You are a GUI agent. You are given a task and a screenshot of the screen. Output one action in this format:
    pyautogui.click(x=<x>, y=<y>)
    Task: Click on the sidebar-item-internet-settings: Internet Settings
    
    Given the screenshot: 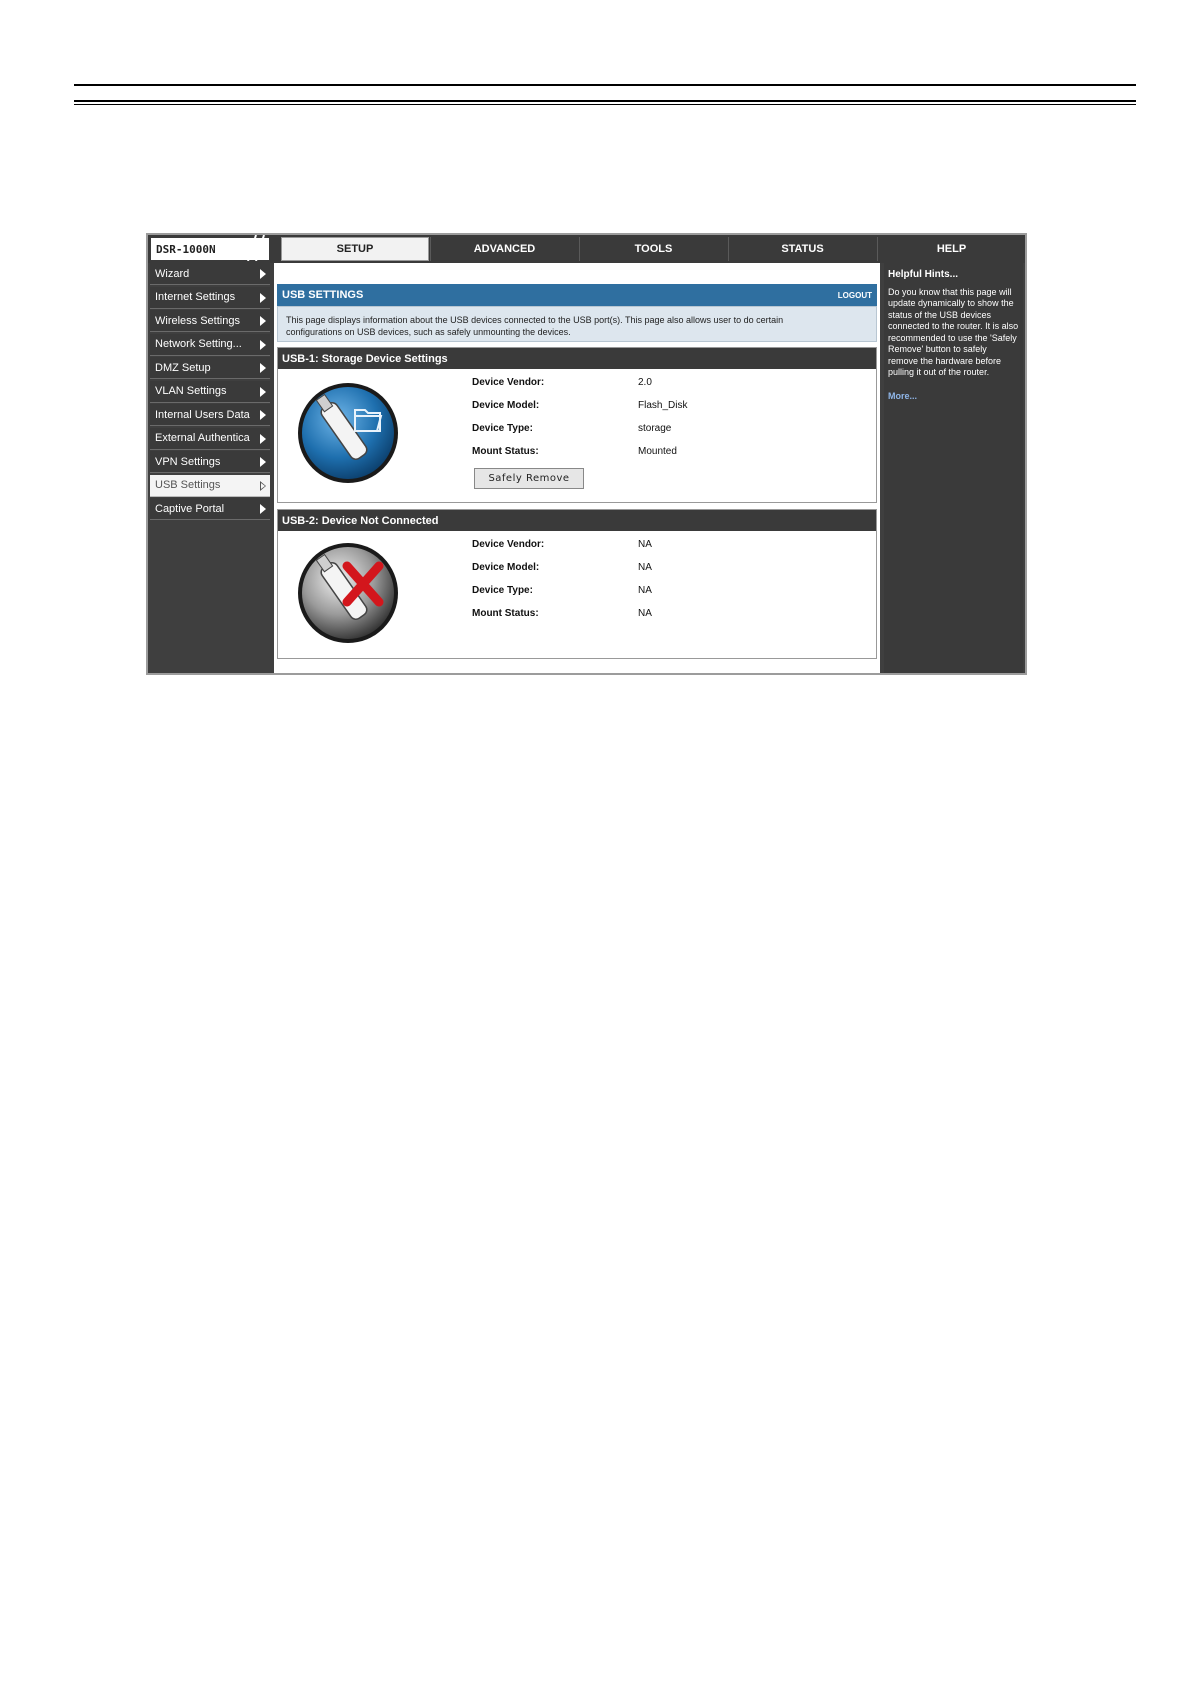 What is the action you would take?
    pyautogui.click(x=210, y=297)
    